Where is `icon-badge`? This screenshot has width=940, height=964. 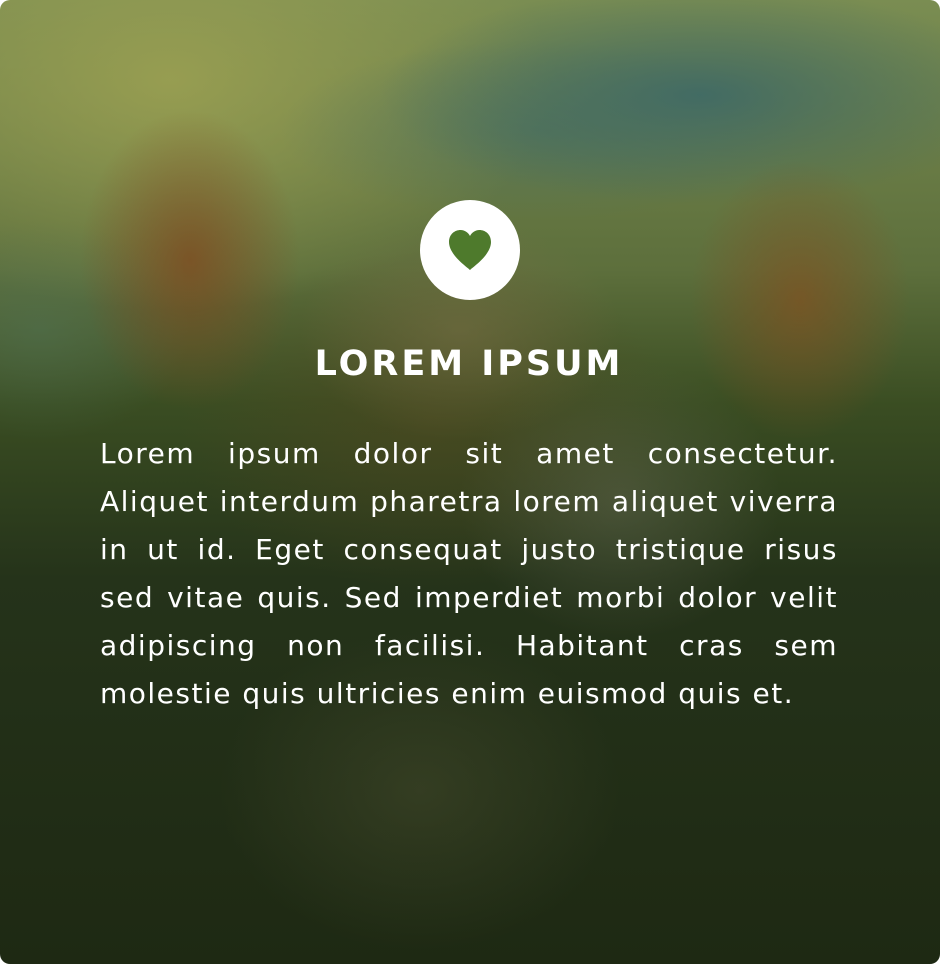
icon-badge is located at coordinates (470, 250).